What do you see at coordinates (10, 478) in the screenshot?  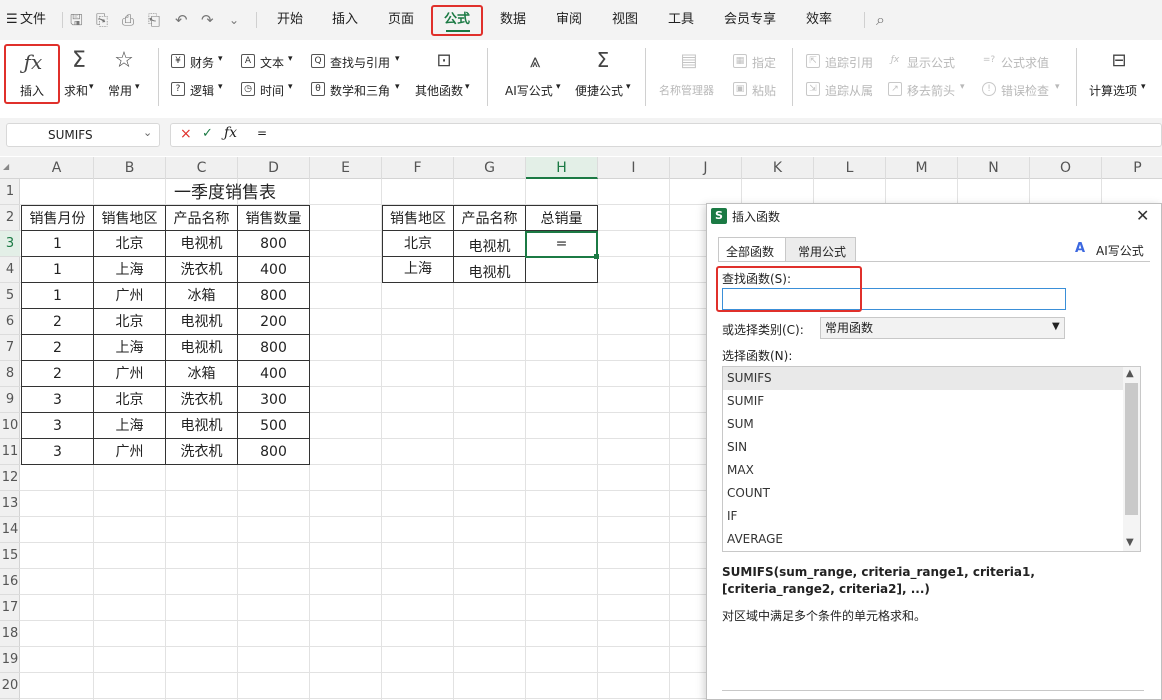 I see `row-header-12: 12` at bounding box center [10, 478].